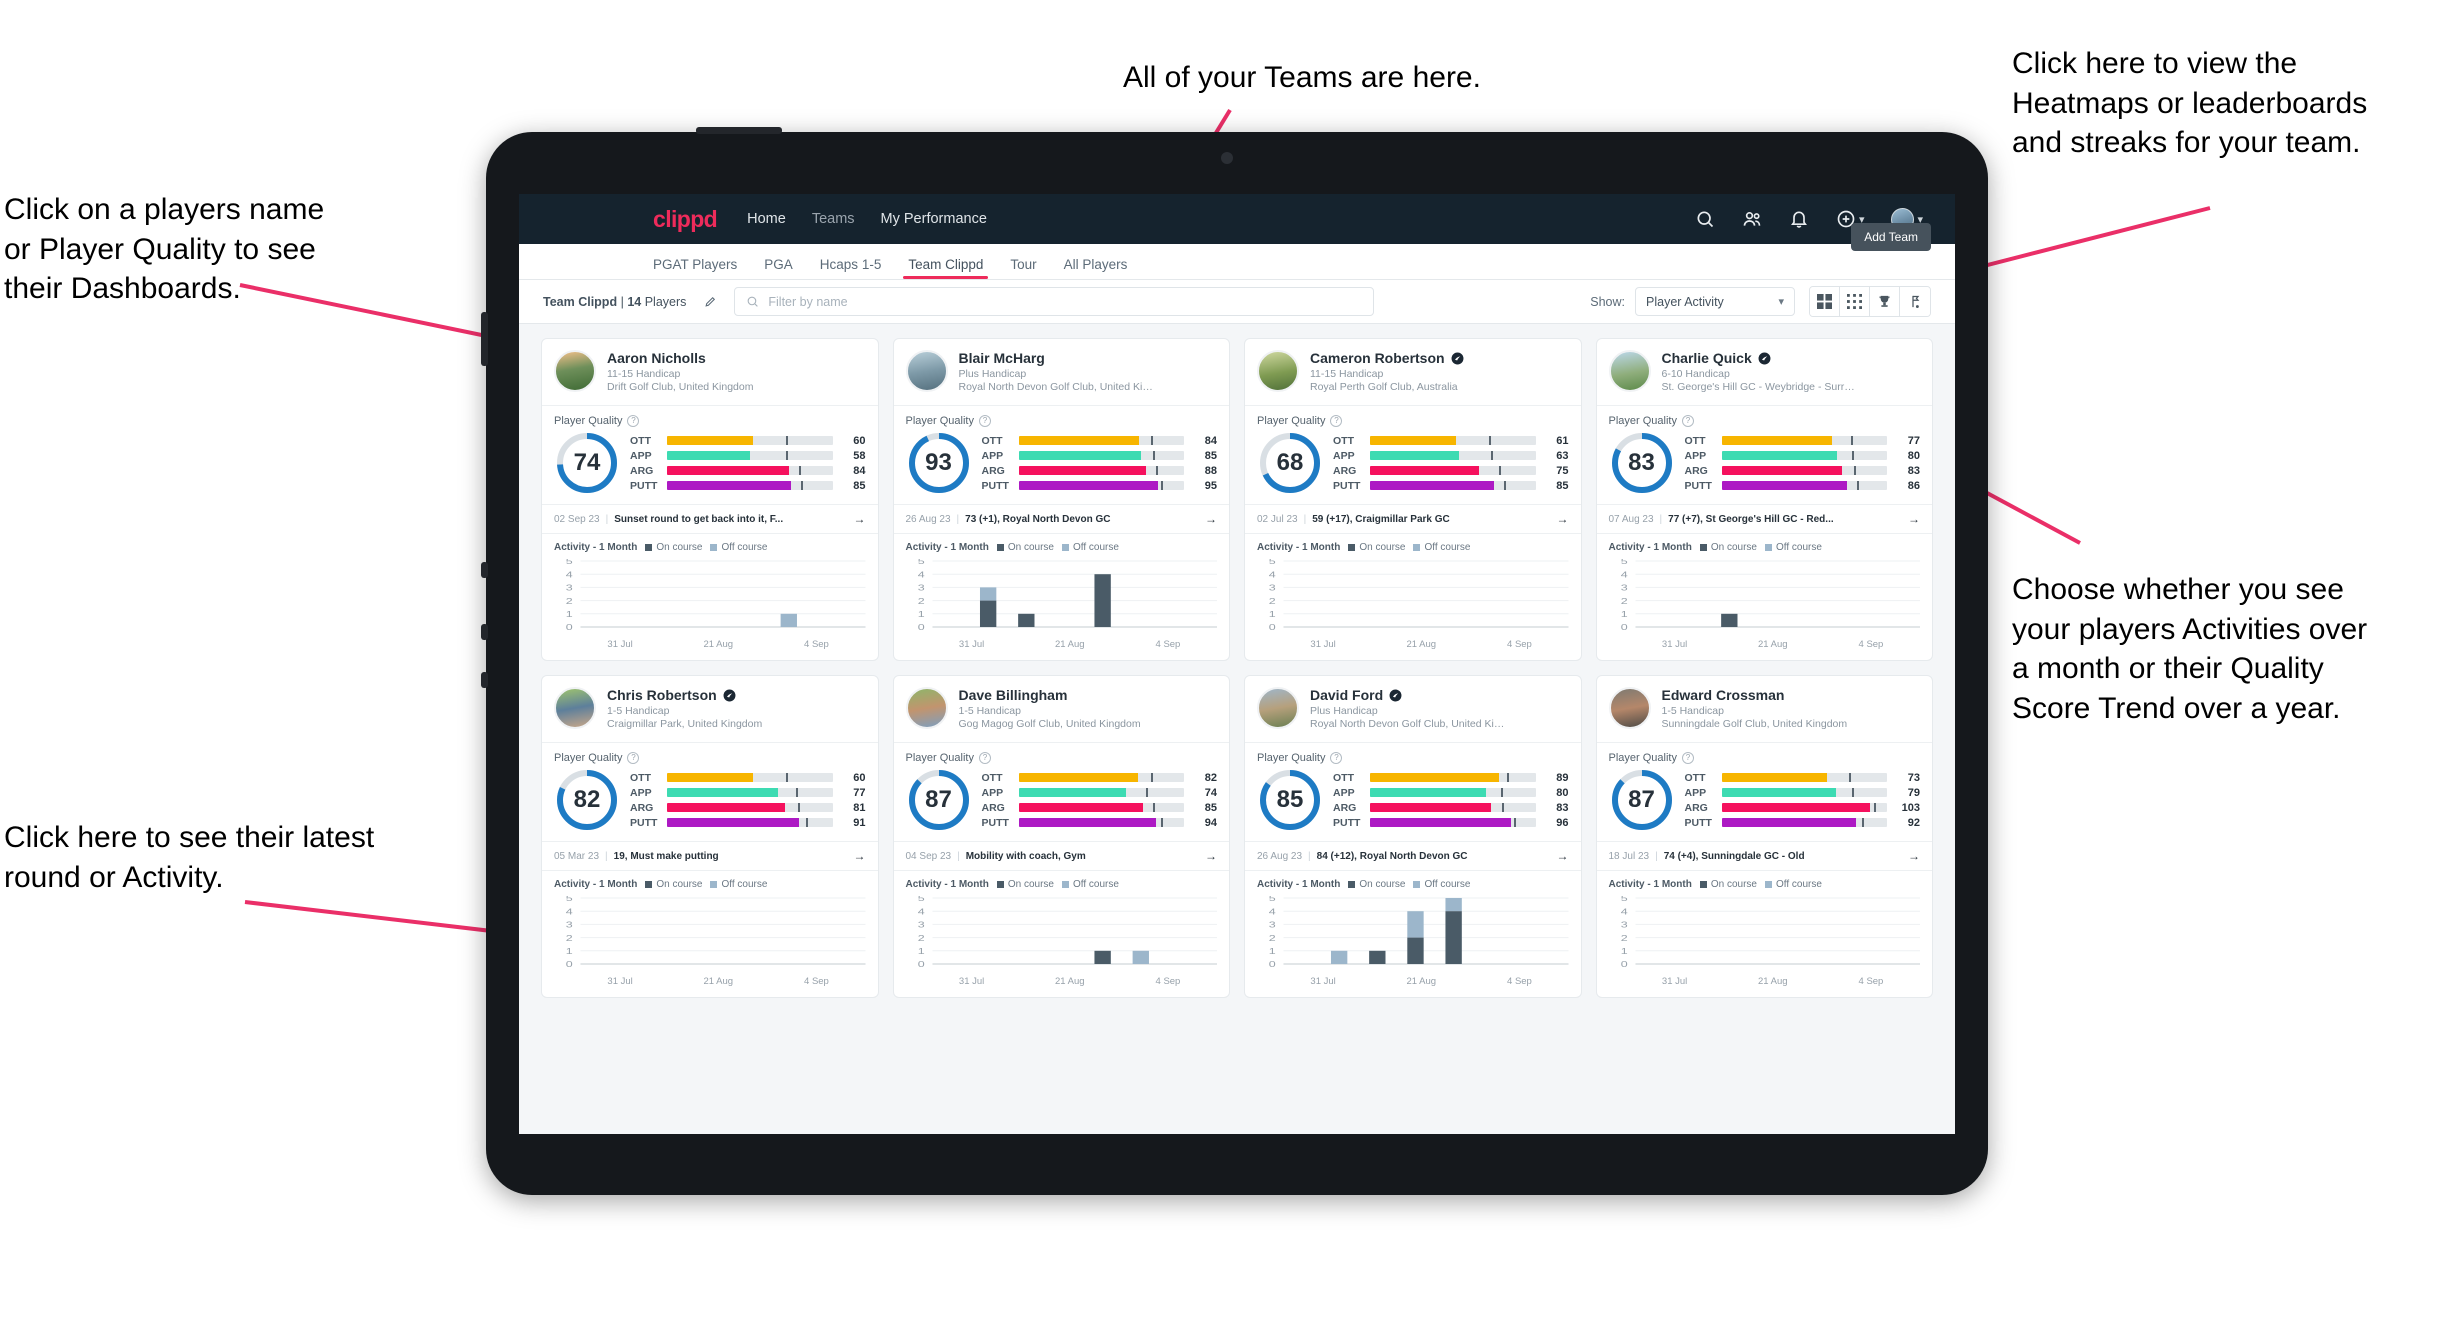 This screenshot has width=2452, height=1319. I want to click on metric-value: 95, so click(1210, 485).